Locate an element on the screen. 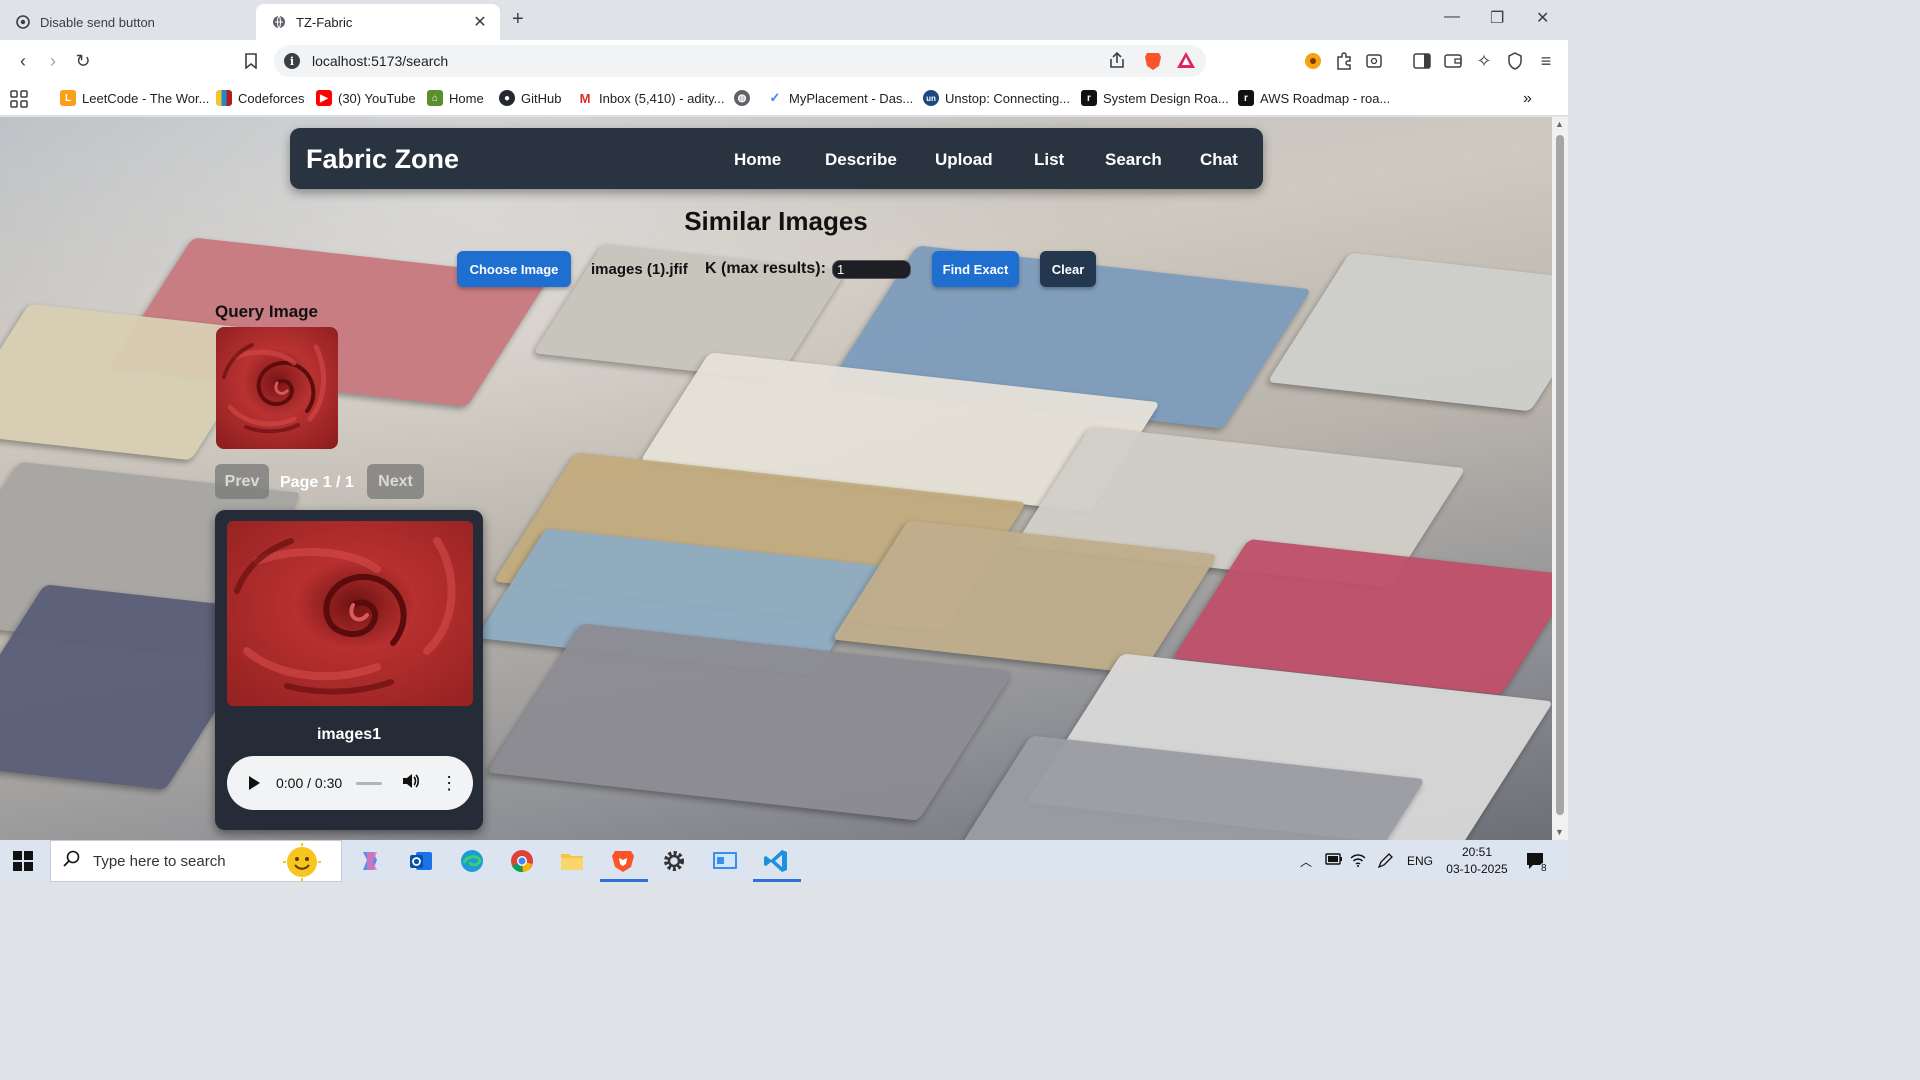 Image resolution: width=1920 pixels, height=1080 pixels. brand-logo: Fabric Zone is located at coordinates (382, 159).